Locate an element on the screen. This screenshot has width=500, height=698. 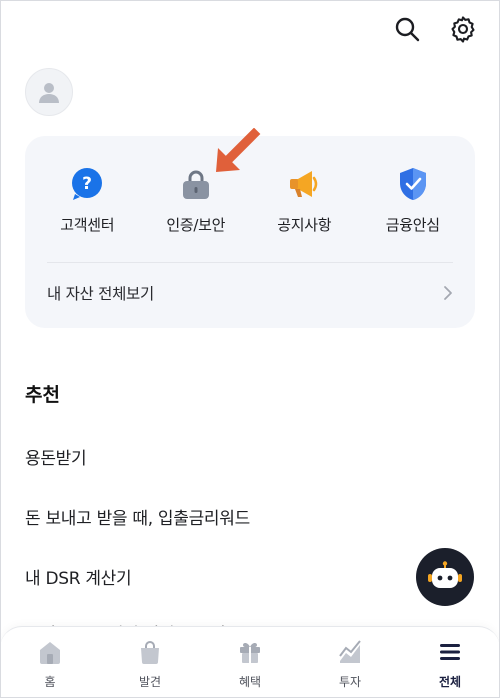
shortcut-label: 인증/보안 is located at coordinates (196, 225).